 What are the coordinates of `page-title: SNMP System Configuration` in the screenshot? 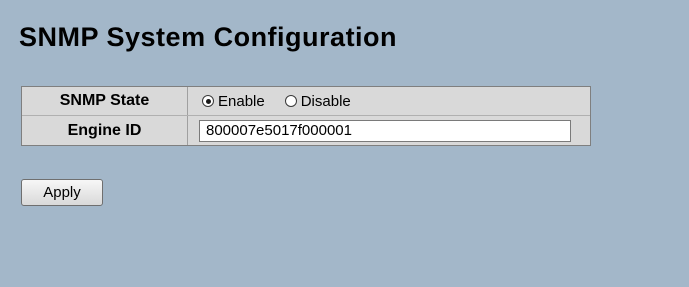 It's located at (208, 37).